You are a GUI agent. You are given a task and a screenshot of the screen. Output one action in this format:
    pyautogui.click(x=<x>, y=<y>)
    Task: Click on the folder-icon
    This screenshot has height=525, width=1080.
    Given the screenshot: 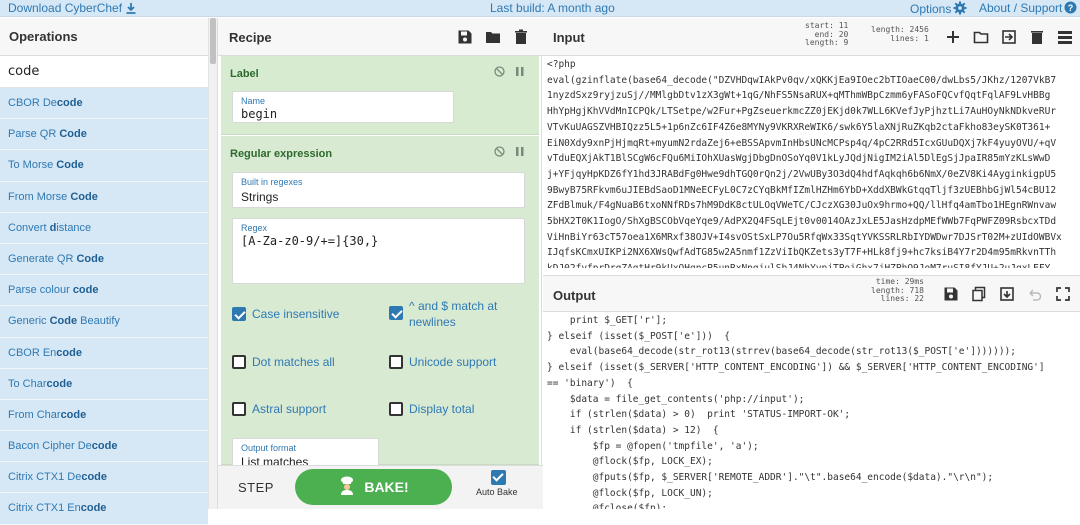 What is the action you would take?
    pyautogui.click(x=493, y=37)
    